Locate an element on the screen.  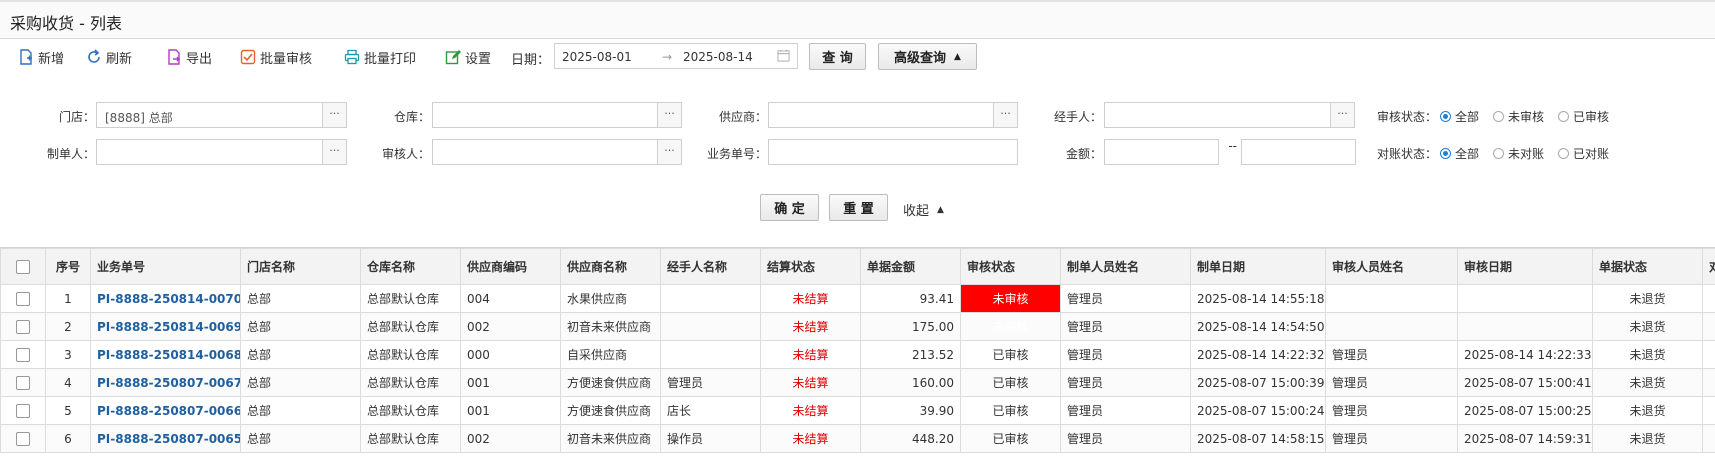
cell-supplier-code: 002 is located at coordinates (510, 326).